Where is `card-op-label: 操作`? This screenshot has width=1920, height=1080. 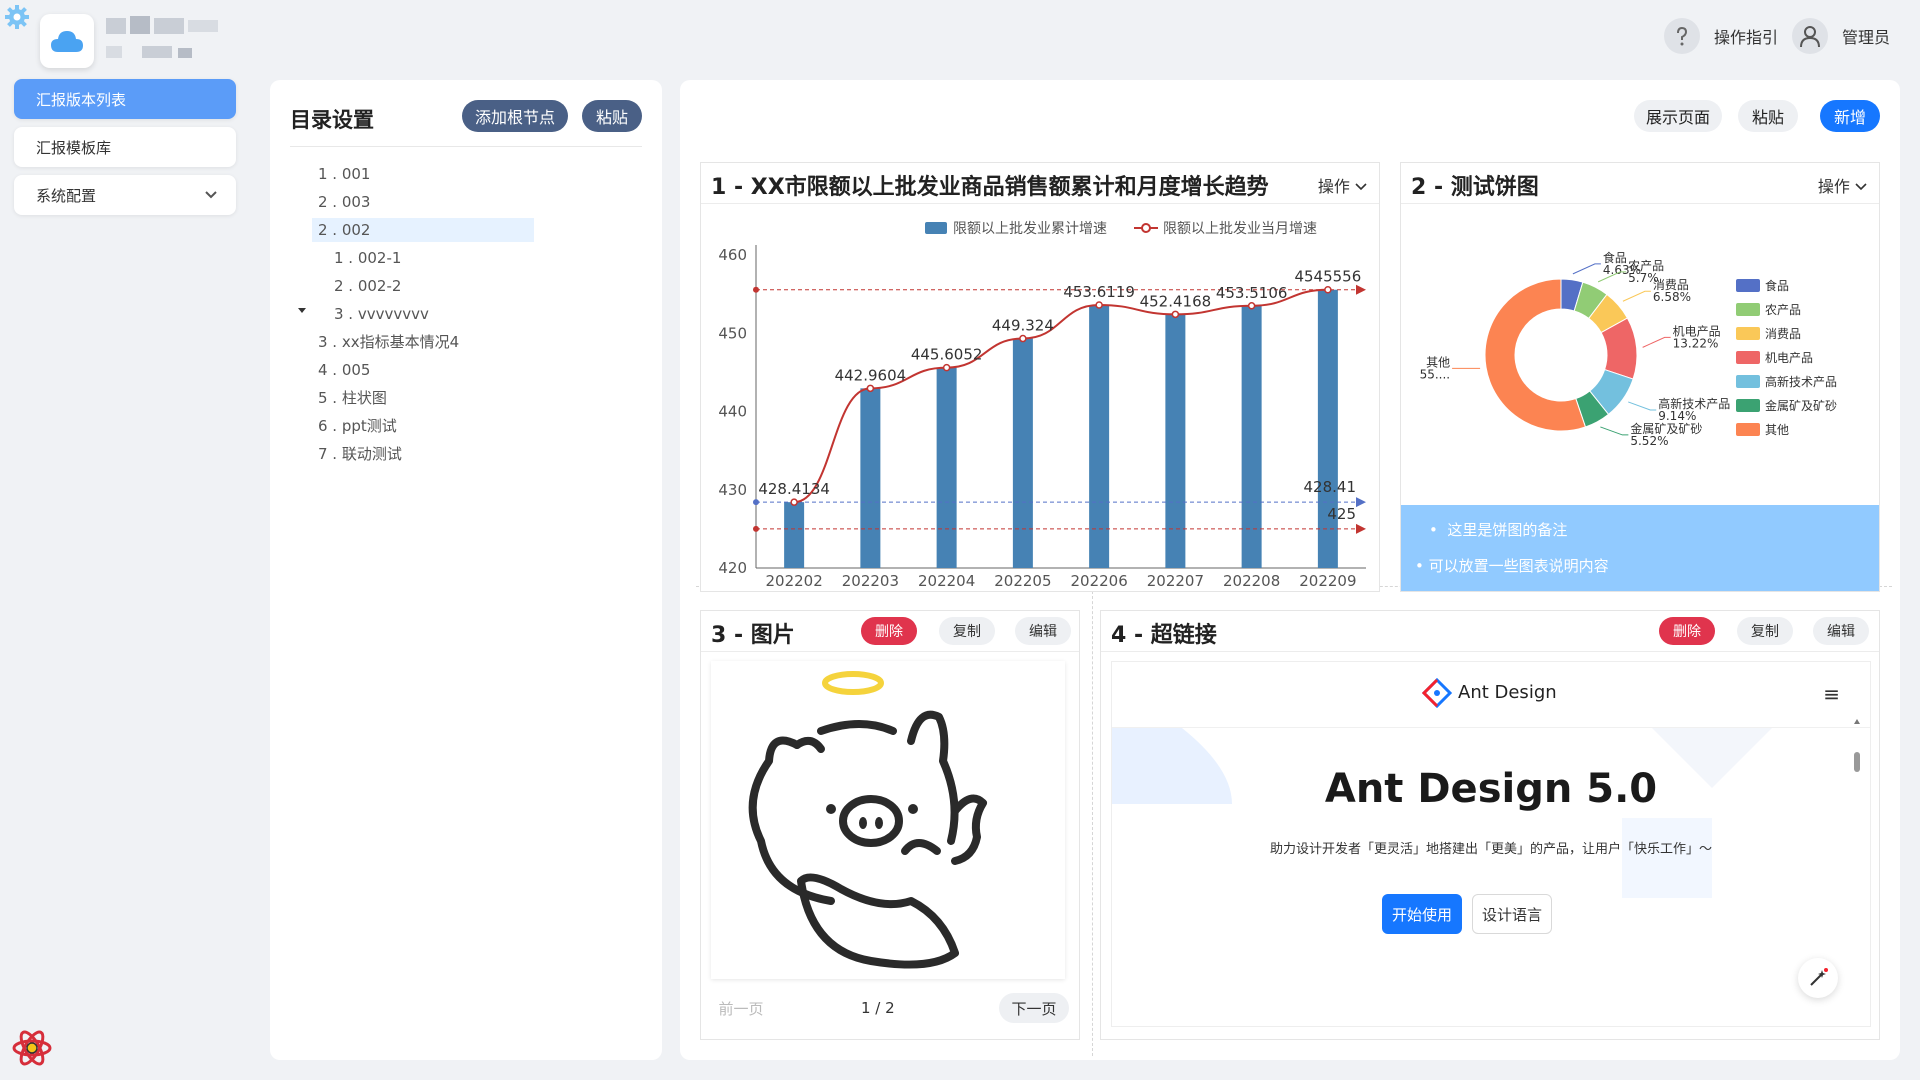 card-op-label: 操作 is located at coordinates (1833, 186).